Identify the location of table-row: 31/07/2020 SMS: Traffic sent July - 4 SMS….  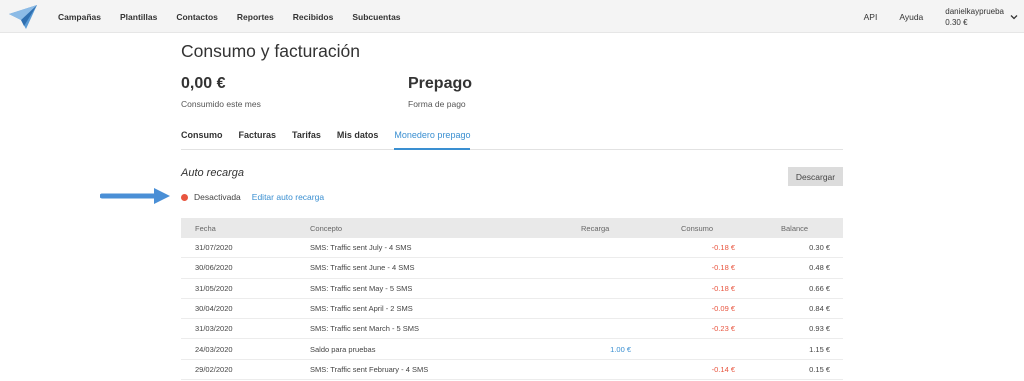
(512, 248).